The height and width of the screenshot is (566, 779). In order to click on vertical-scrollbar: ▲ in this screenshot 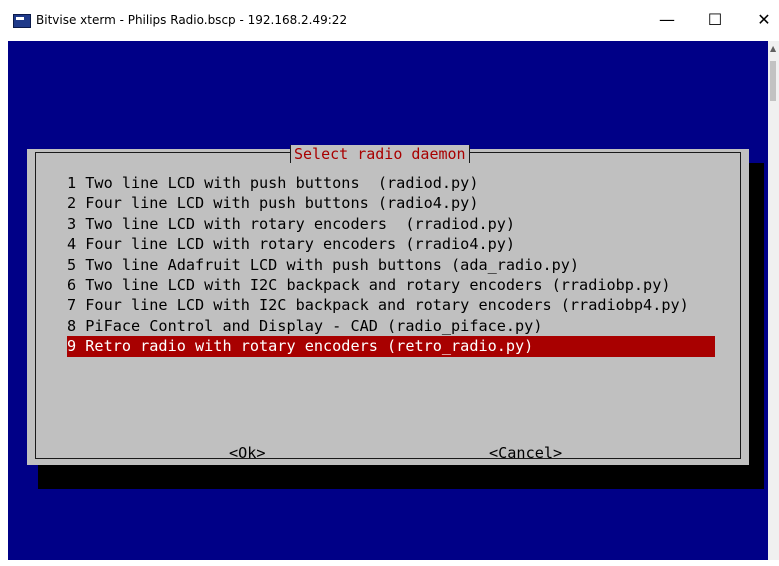, I will do `click(773, 300)`.